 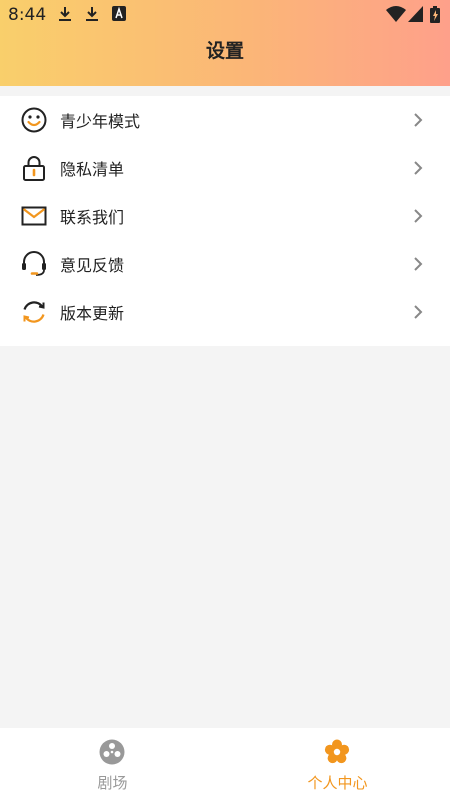 I want to click on settings-item-label: 青少年模式, so click(x=100, y=121).